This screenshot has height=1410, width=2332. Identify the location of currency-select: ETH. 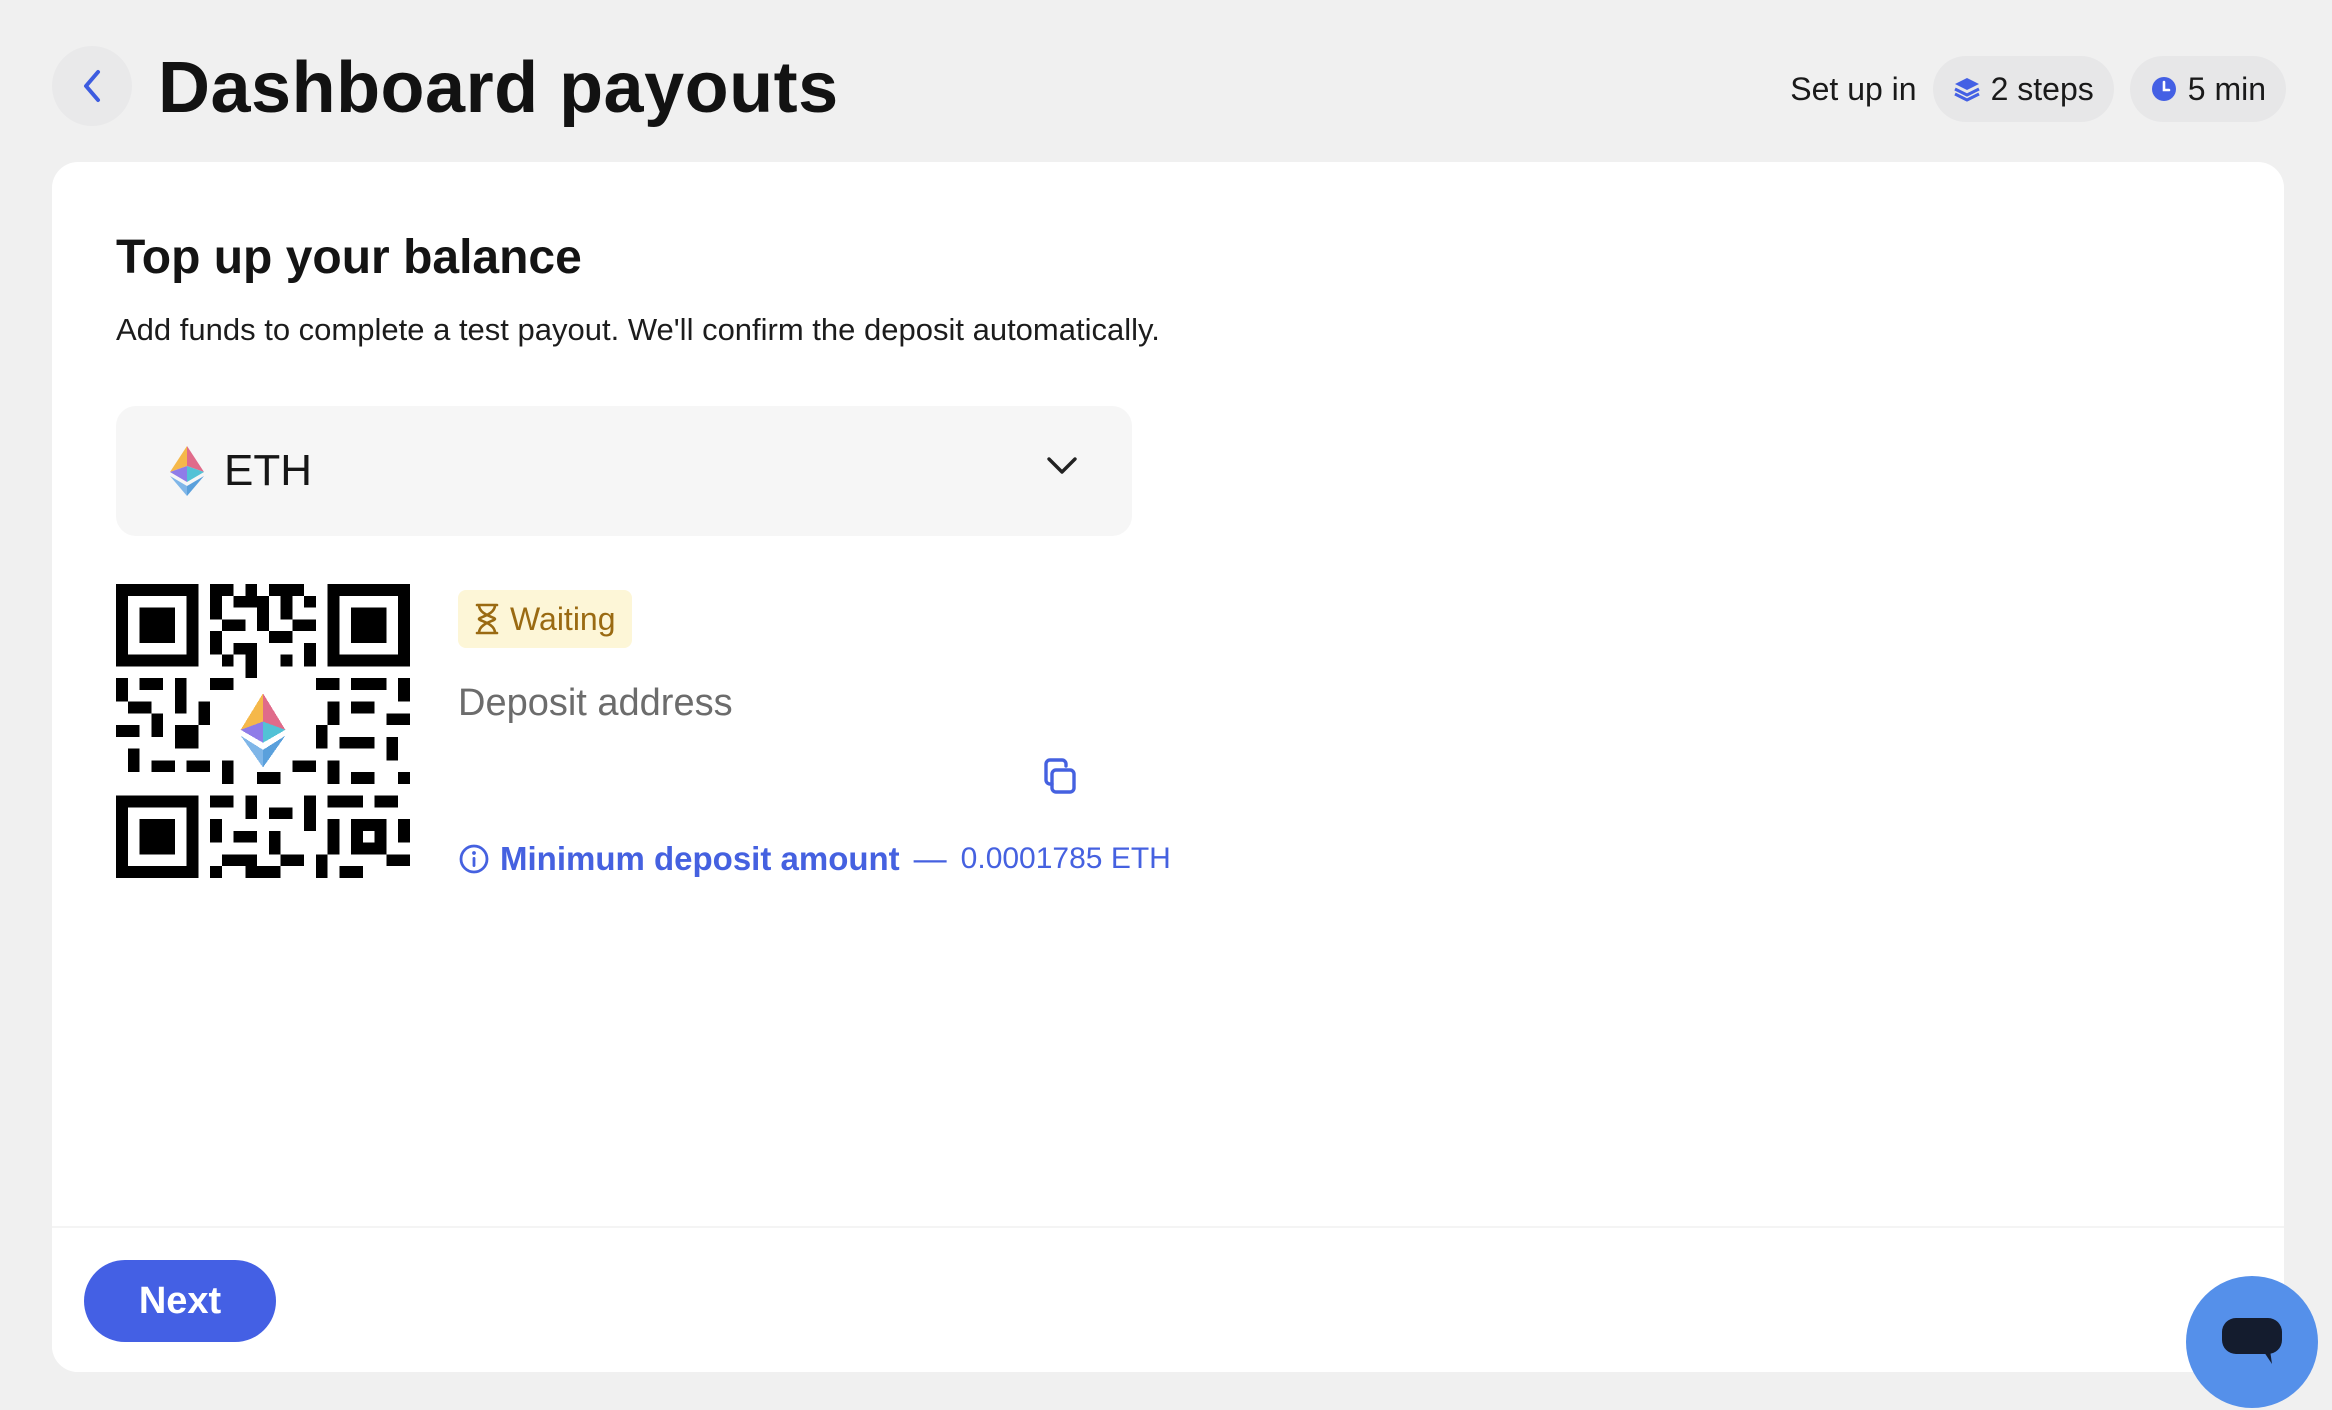
(624, 471).